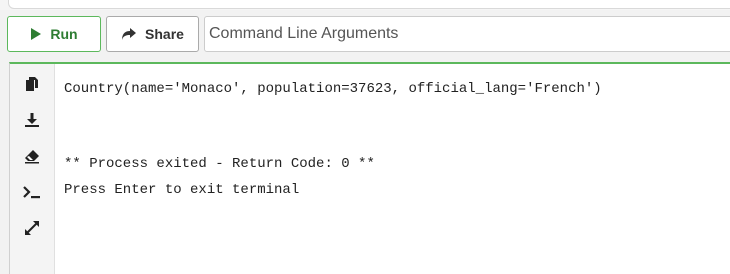 The width and height of the screenshot is (730, 274). Describe the element at coordinates (32, 156) in the screenshot. I see `eraser-icon` at that location.